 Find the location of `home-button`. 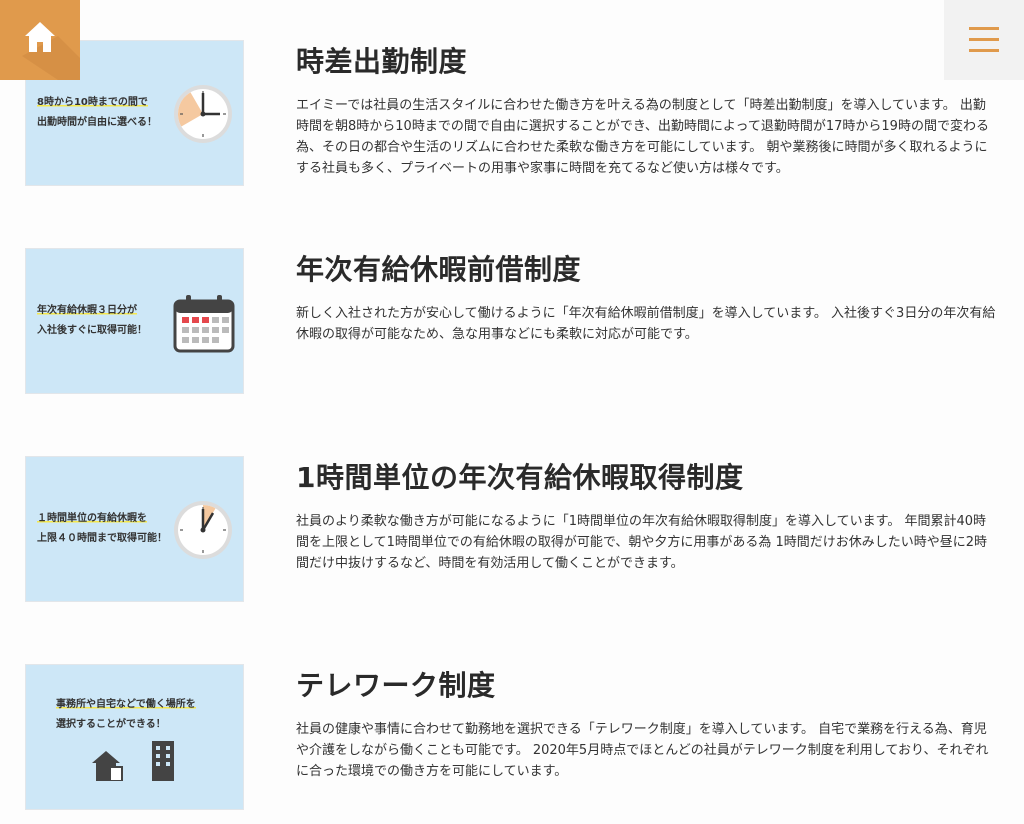

home-button is located at coordinates (40, 40).